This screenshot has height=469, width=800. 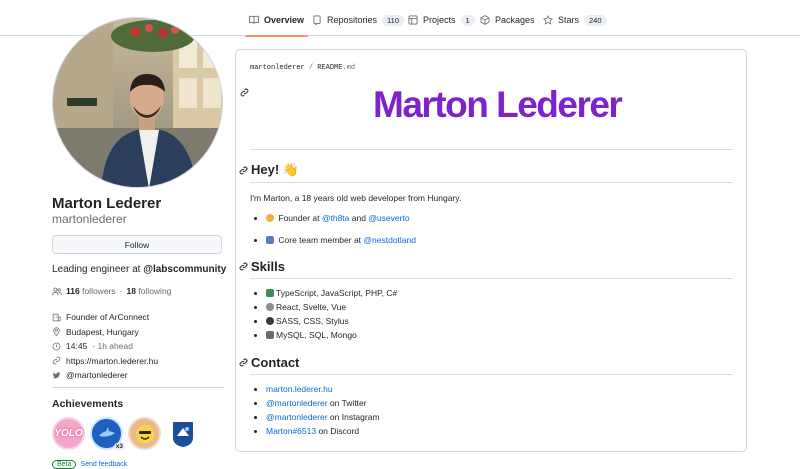 I want to click on face-icon, so click(x=144, y=433).